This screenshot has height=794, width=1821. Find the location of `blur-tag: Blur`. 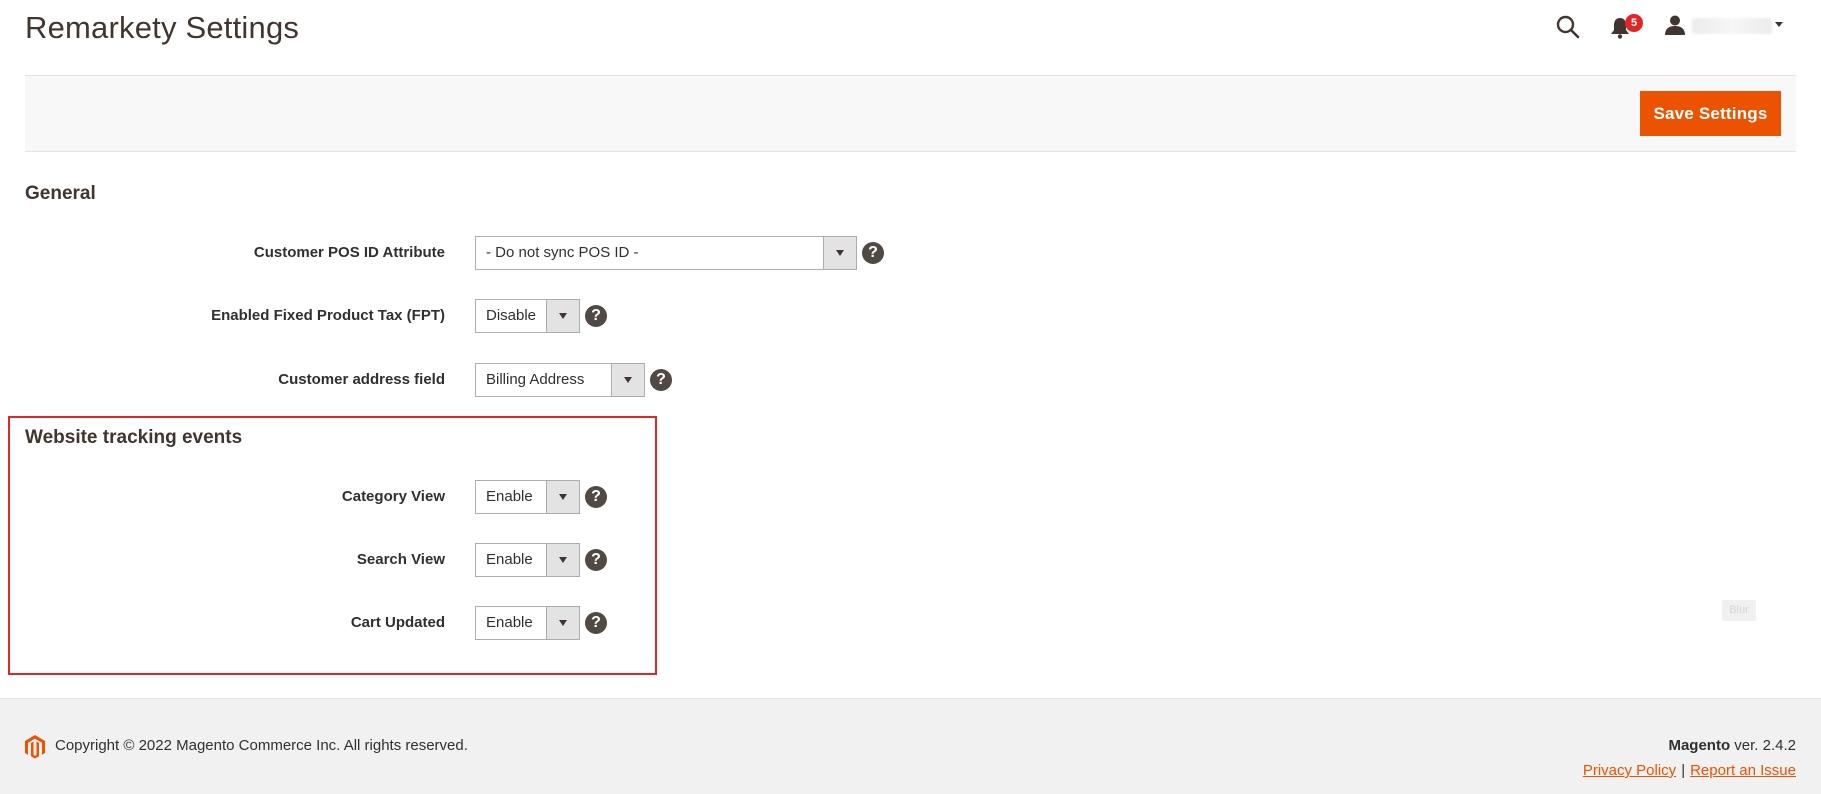

blur-tag: Blur is located at coordinates (1739, 610).